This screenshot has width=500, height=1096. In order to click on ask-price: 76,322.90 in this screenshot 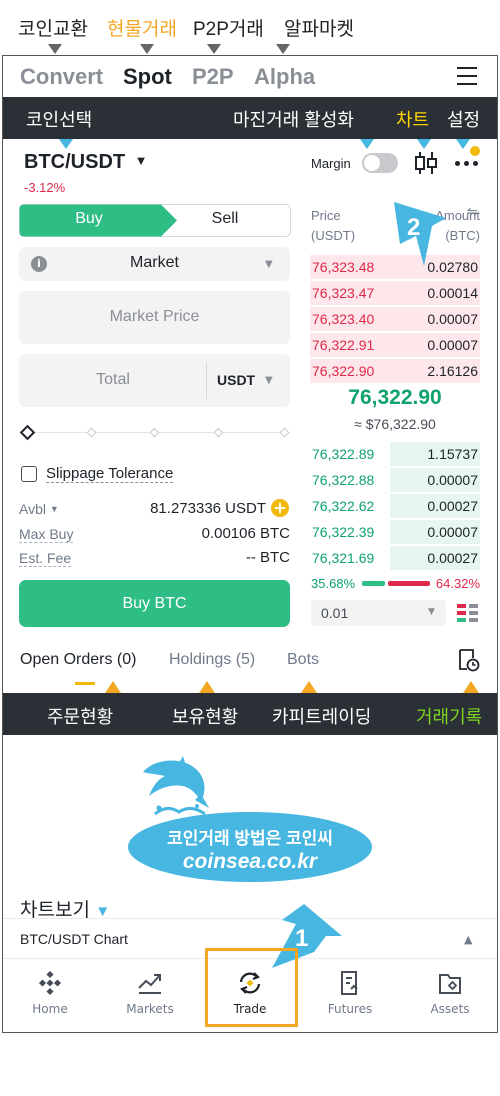, I will do `click(343, 371)`.